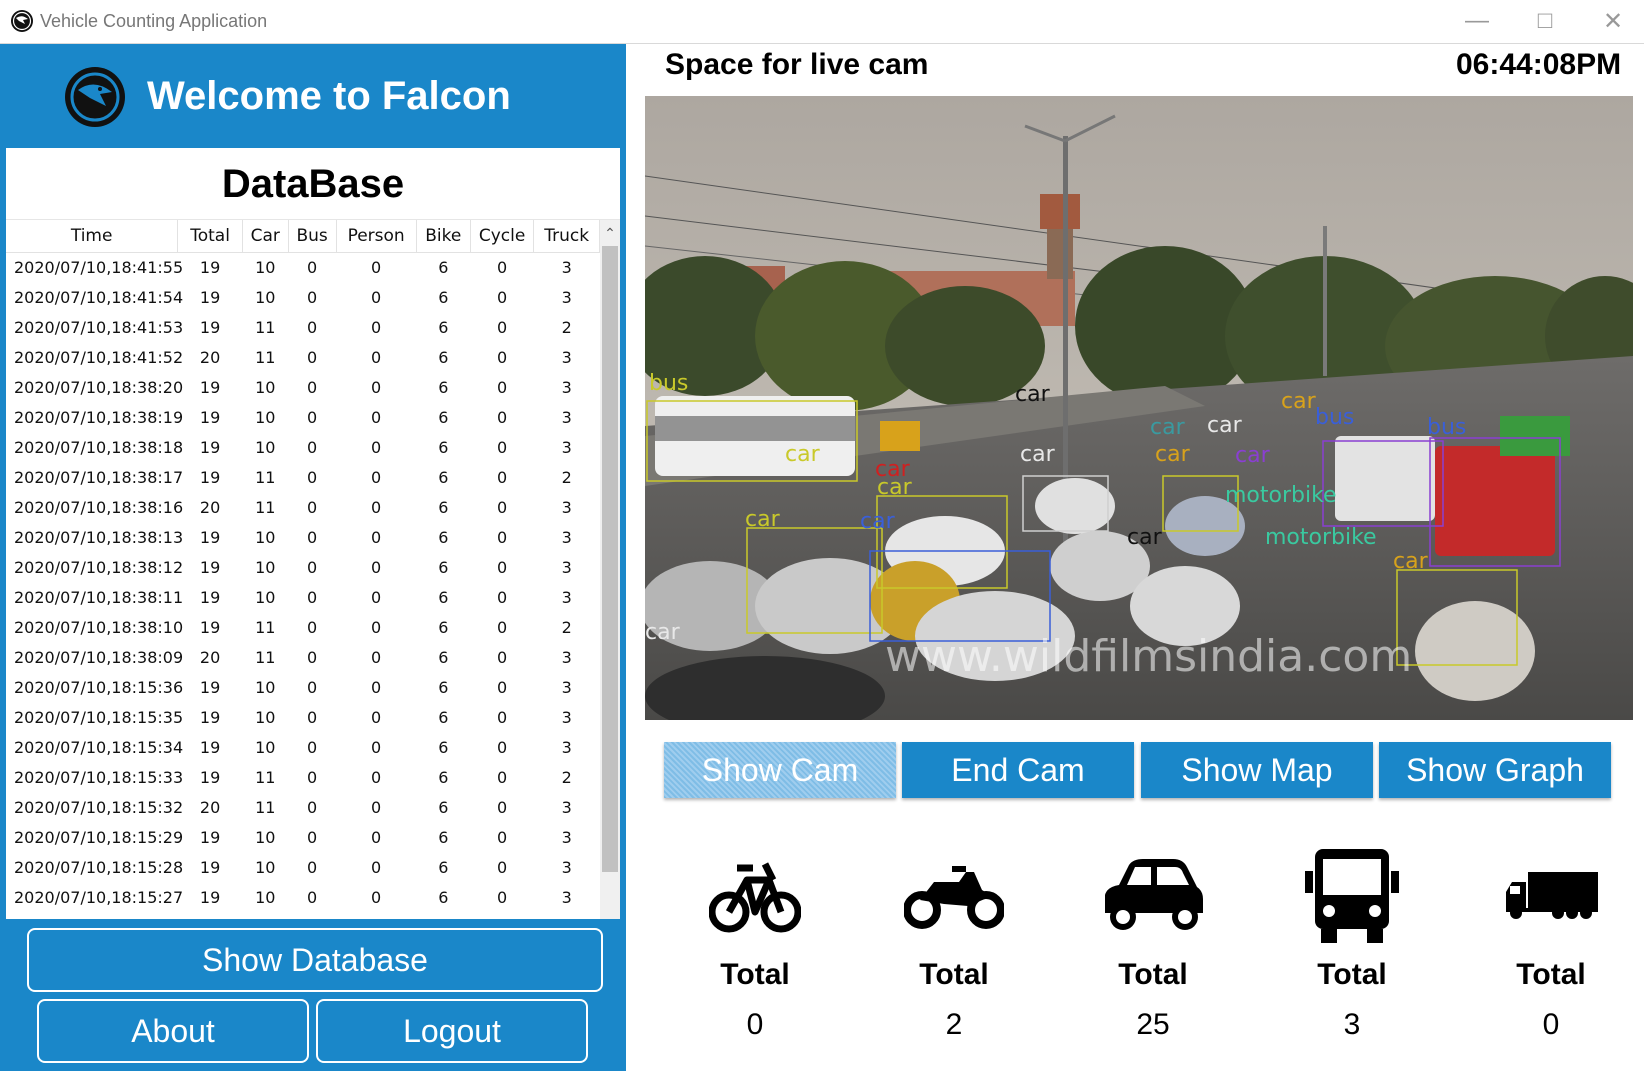 Image resolution: width=1644 pixels, height=1071 pixels. Describe the element at coordinates (303, 747) in the screenshot. I see `table-row: 2020/07/10,18:15:34 19 10 0 0 6 0 3` at that location.